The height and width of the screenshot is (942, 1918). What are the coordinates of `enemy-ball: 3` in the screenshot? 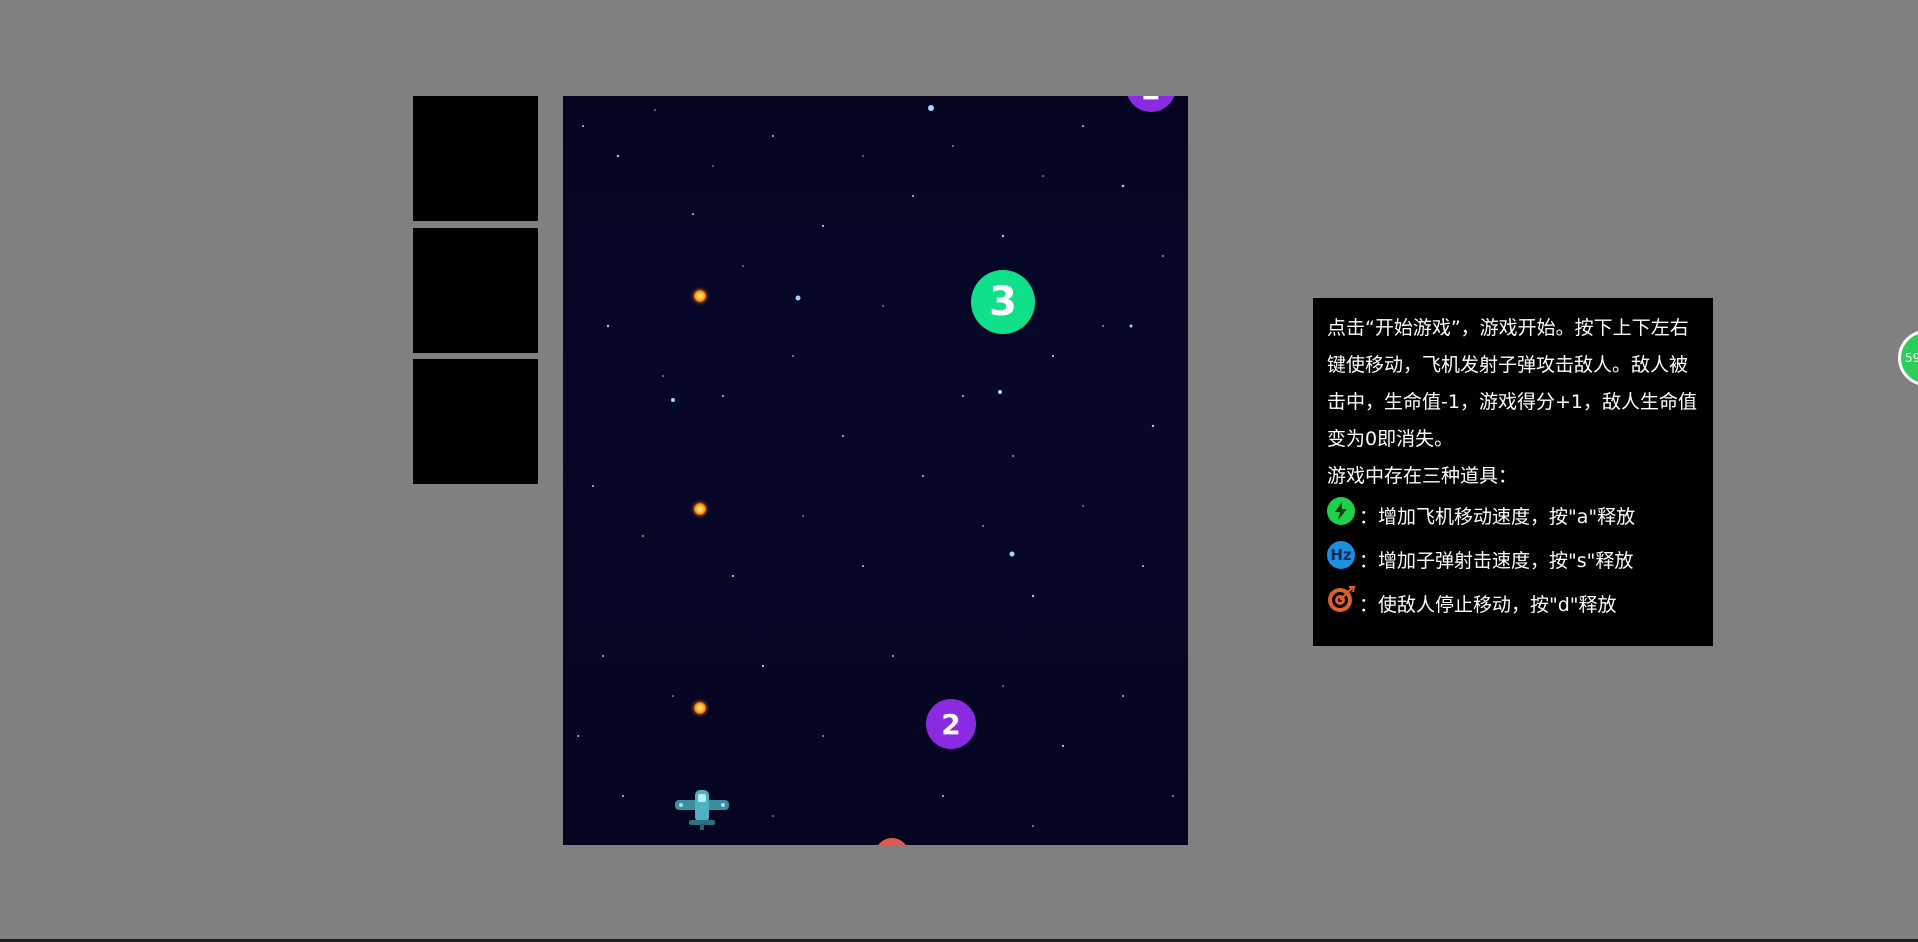 It's located at (1003, 302).